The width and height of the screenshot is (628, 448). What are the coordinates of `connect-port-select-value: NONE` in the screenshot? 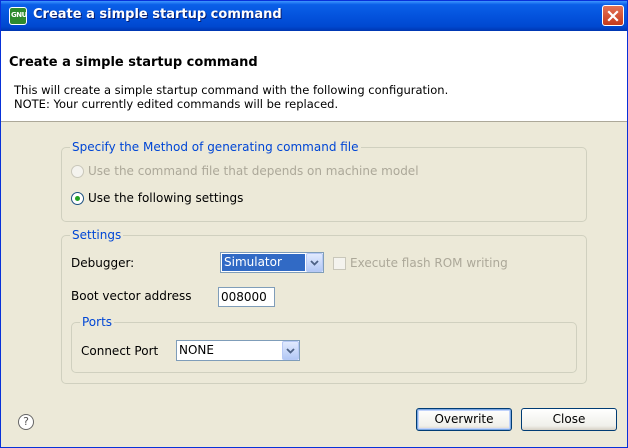 It's located at (196, 350).